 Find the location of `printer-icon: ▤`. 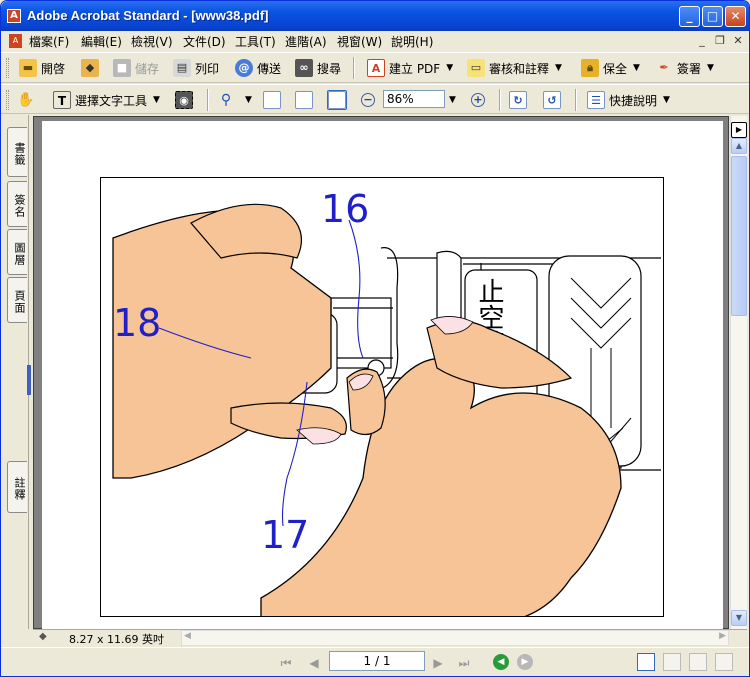

printer-icon: ▤ is located at coordinates (182, 68).